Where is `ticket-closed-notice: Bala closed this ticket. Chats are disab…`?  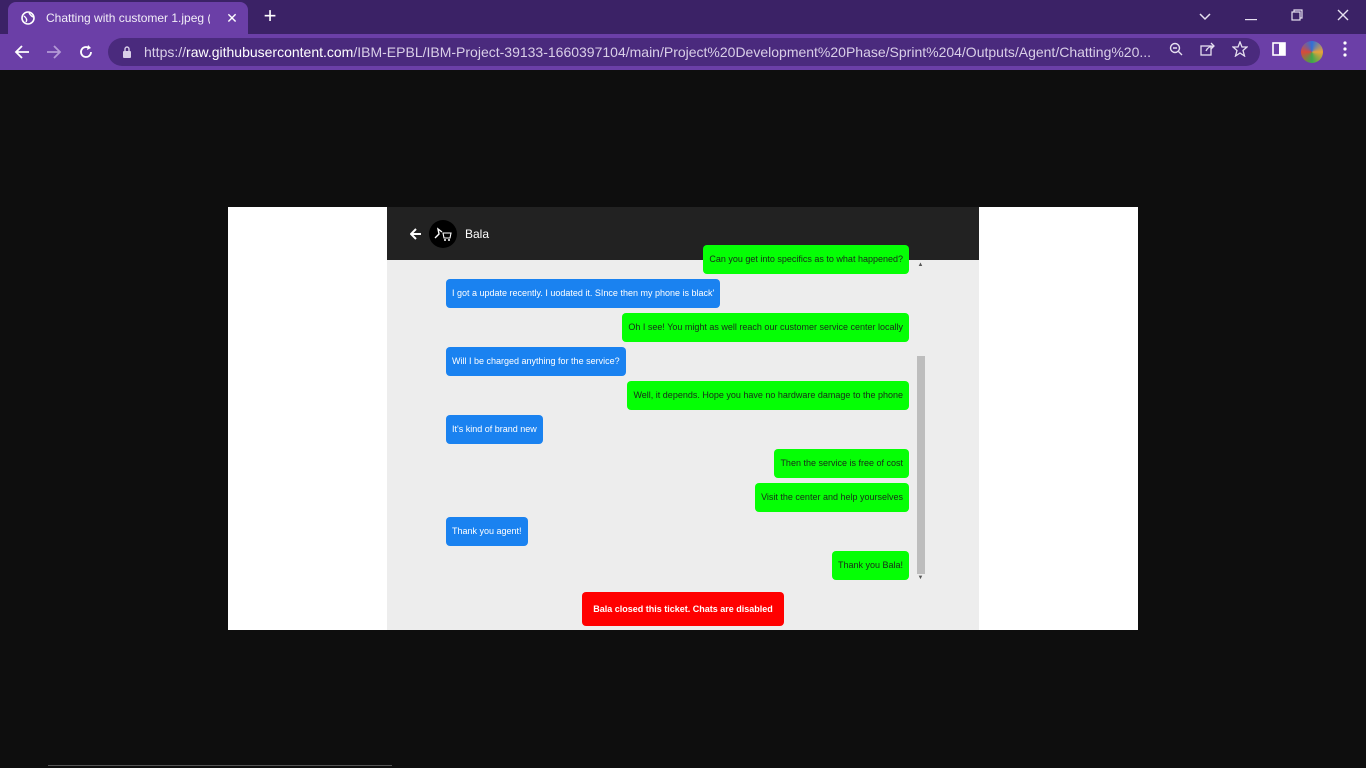 ticket-closed-notice: Bala closed this ticket. Chats are disab… is located at coordinates (683, 609).